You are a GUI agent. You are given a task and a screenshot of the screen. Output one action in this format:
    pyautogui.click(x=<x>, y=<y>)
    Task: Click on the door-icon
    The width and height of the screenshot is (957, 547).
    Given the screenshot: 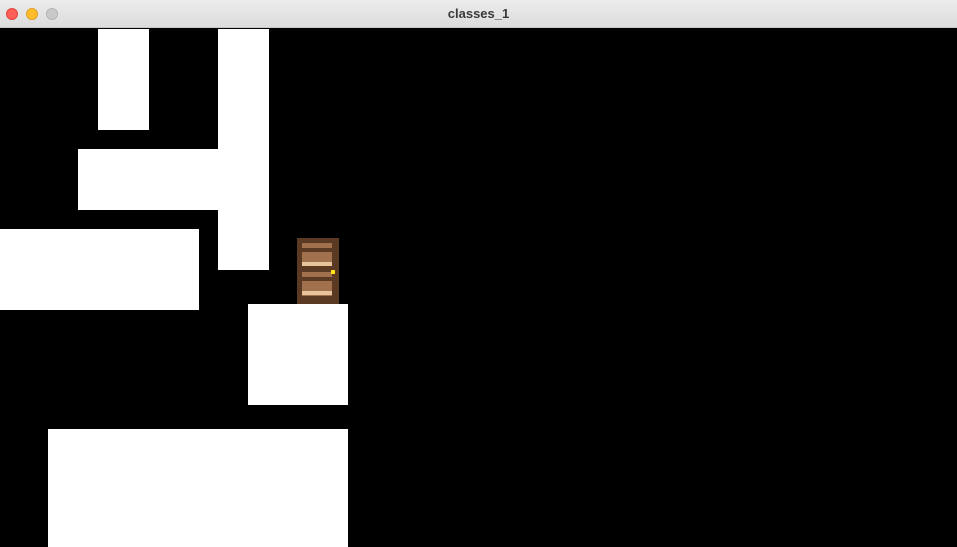 What is the action you would take?
    pyautogui.click(x=318, y=271)
    